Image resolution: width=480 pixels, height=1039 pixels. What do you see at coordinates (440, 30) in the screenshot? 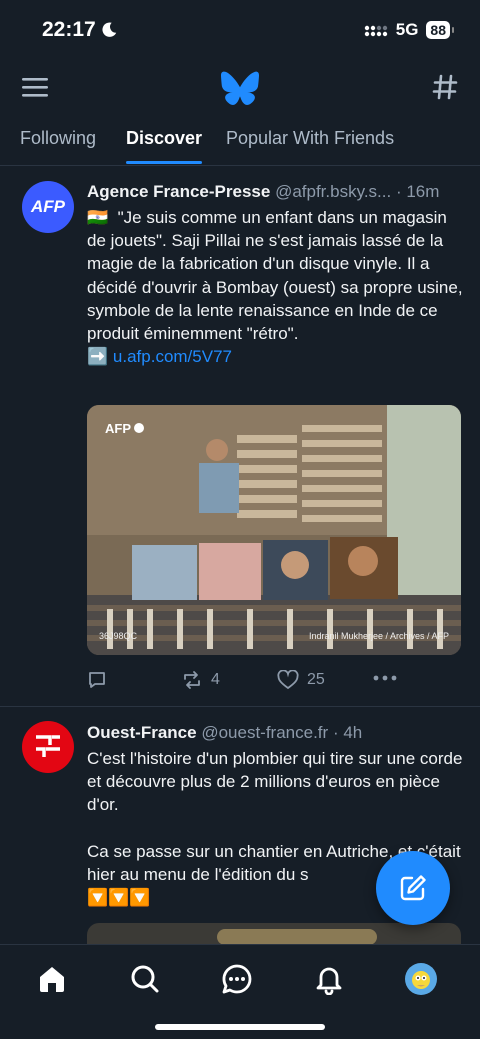
I see `battery-indicator: 88` at bounding box center [440, 30].